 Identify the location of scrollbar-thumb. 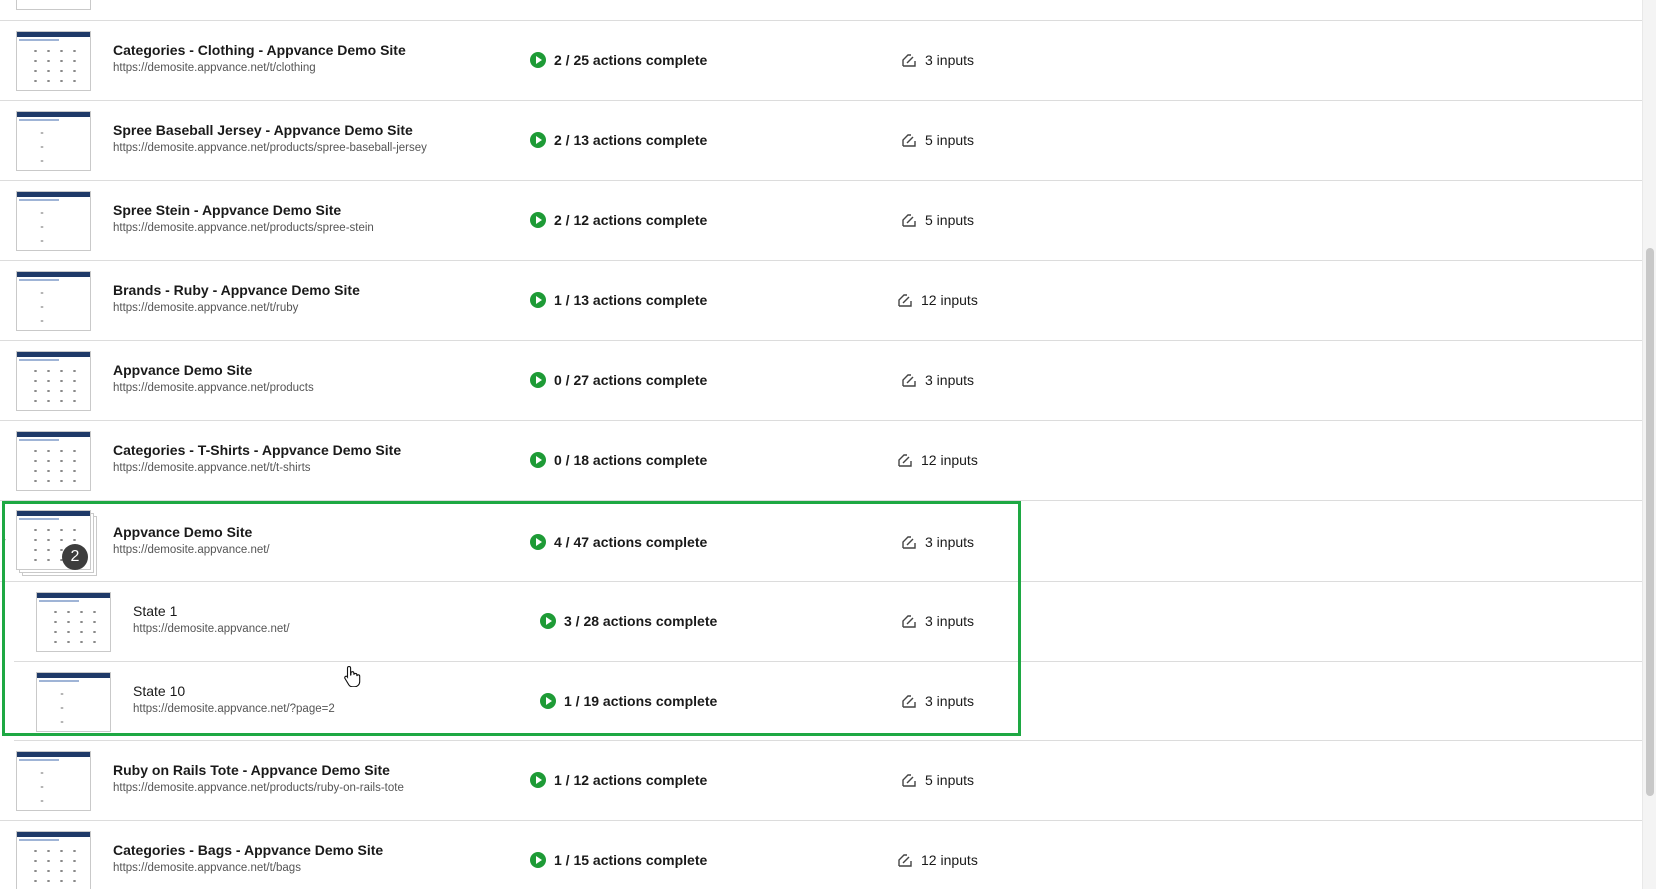
(1650, 522).